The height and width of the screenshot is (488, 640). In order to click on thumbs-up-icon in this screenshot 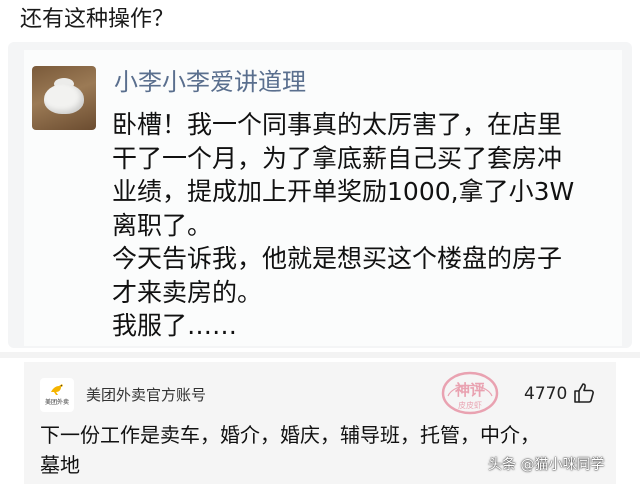, I will do `click(584, 393)`.